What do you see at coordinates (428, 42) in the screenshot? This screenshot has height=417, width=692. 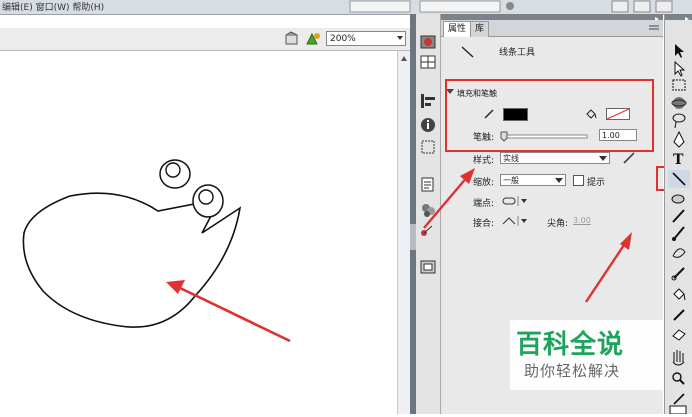 I see `color-panel-icon` at bounding box center [428, 42].